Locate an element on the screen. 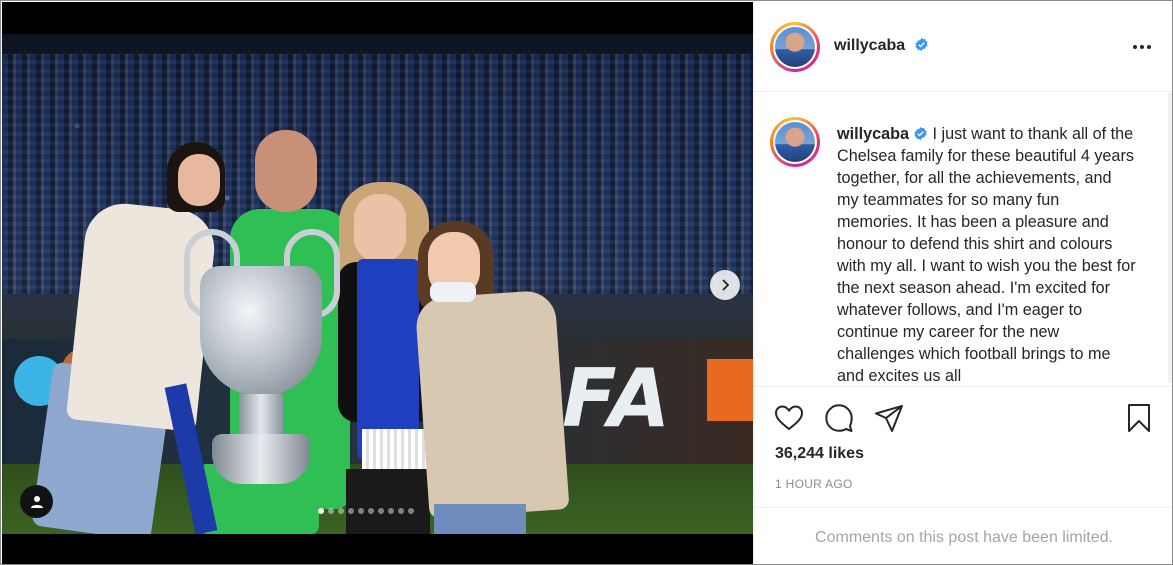 The height and width of the screenshot is (565, 1173). like-button is located at coordinates (789, 418).